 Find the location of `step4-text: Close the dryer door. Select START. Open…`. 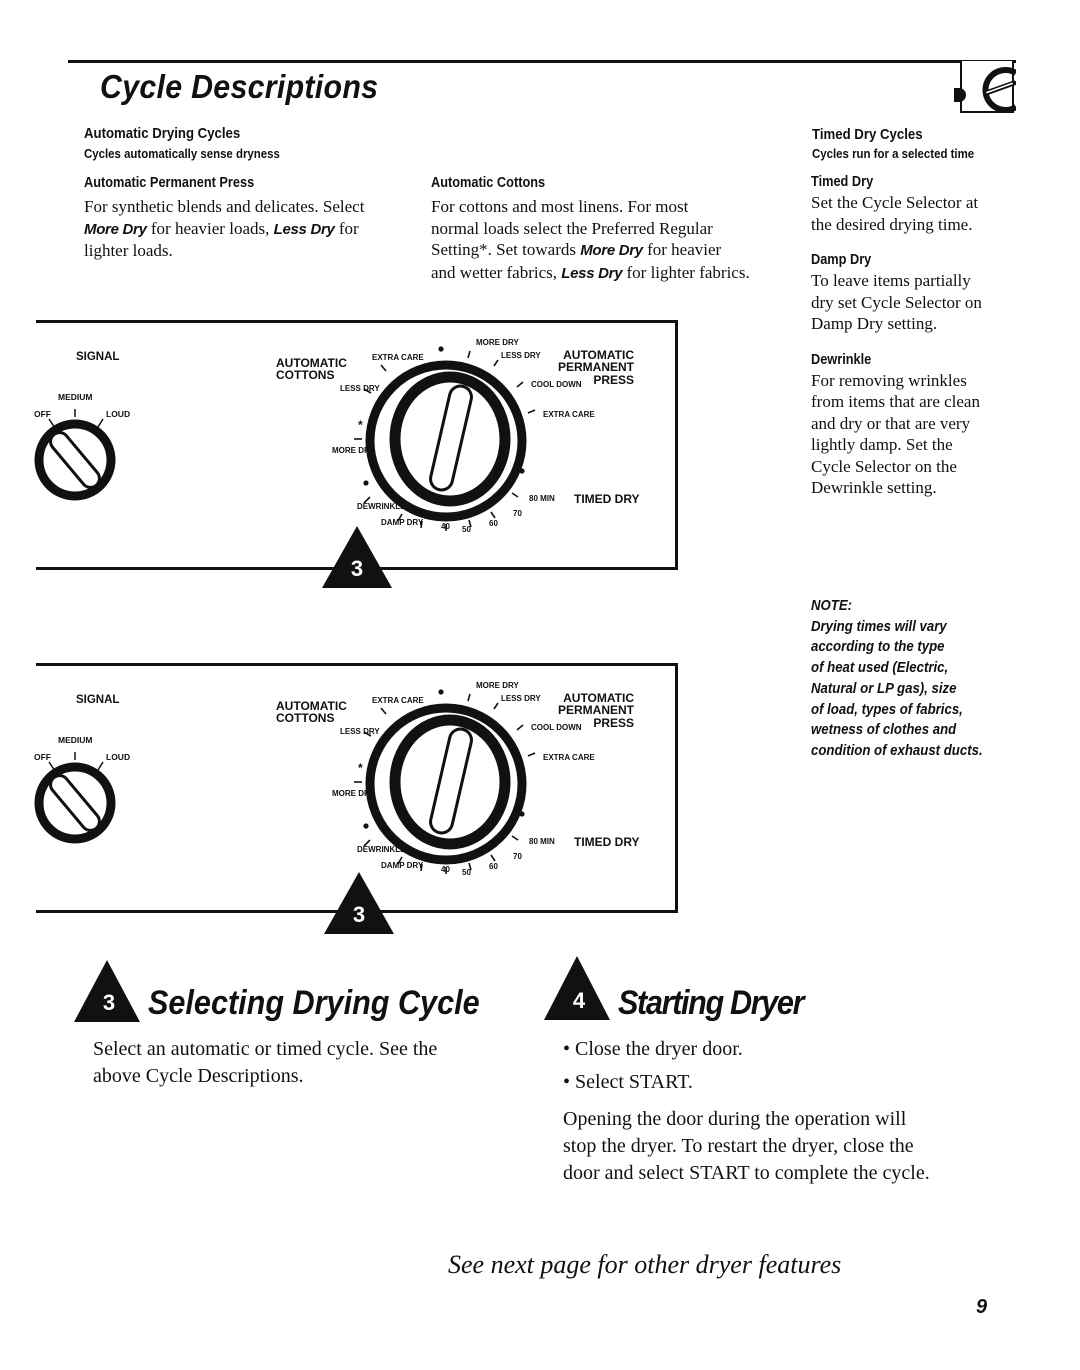

step4-text: Close the dryer door. Select START. Open… is located at coordinates (746, 1111).